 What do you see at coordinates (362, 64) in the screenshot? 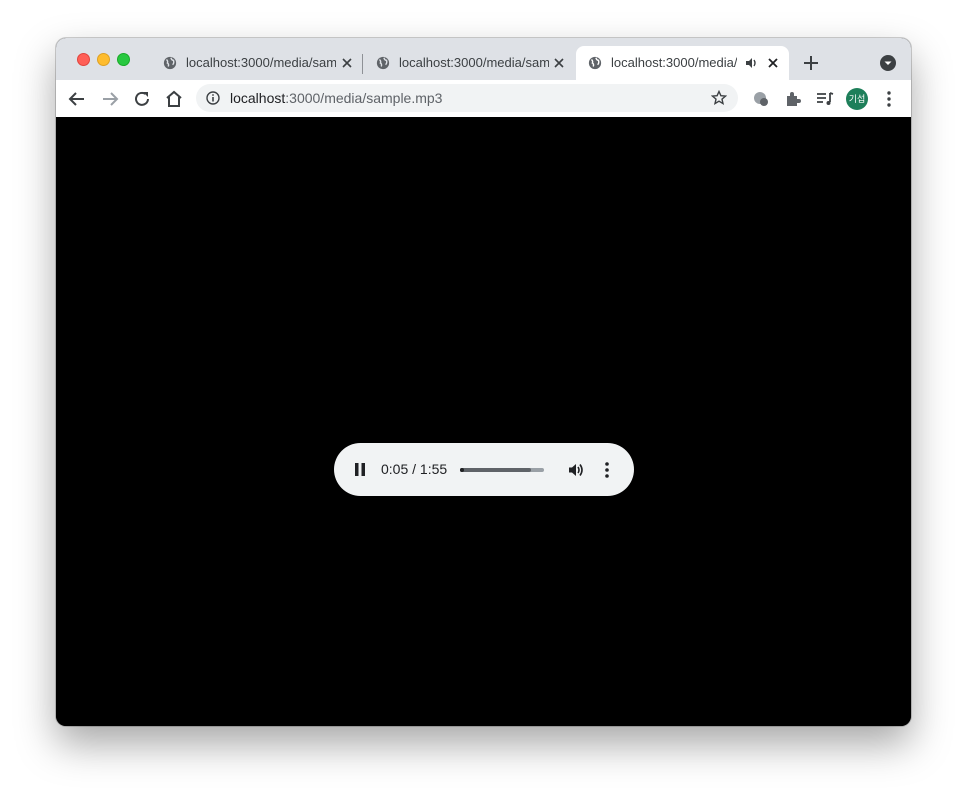
I see `tab-separator` at bounding box center [362, 64].